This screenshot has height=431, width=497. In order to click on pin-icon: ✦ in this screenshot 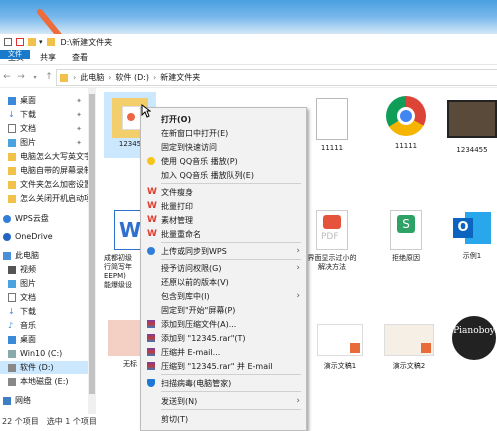, I will do `click(79, 100)`.